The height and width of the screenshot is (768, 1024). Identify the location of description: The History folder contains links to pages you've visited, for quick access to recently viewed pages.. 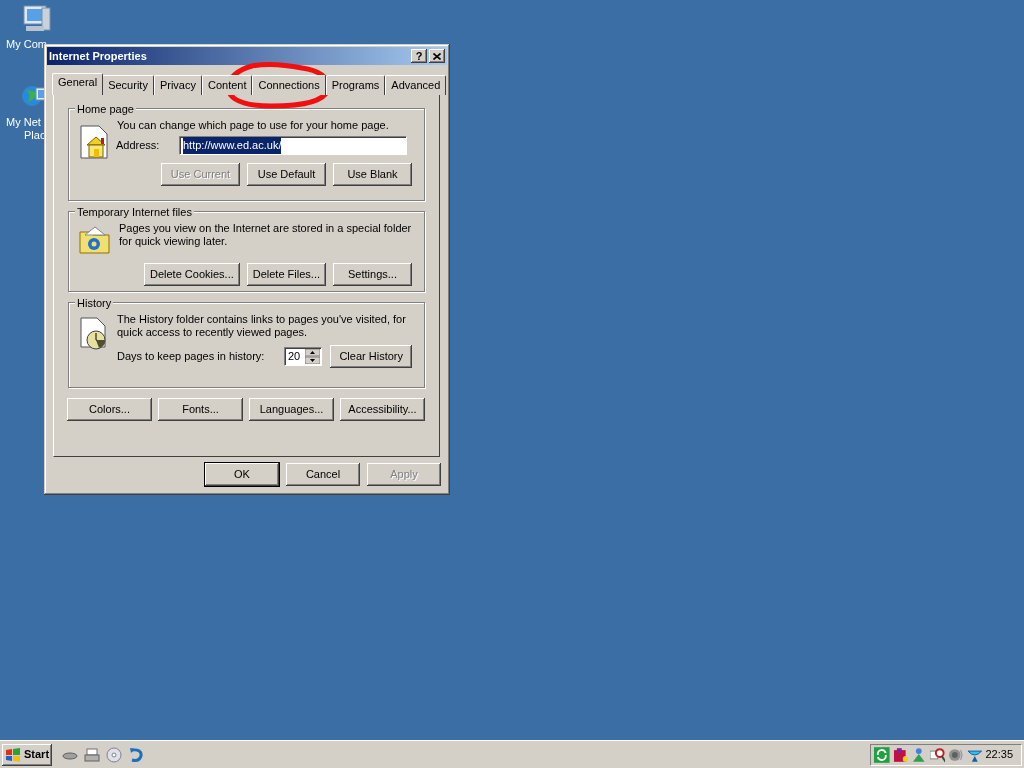
(262, 326).